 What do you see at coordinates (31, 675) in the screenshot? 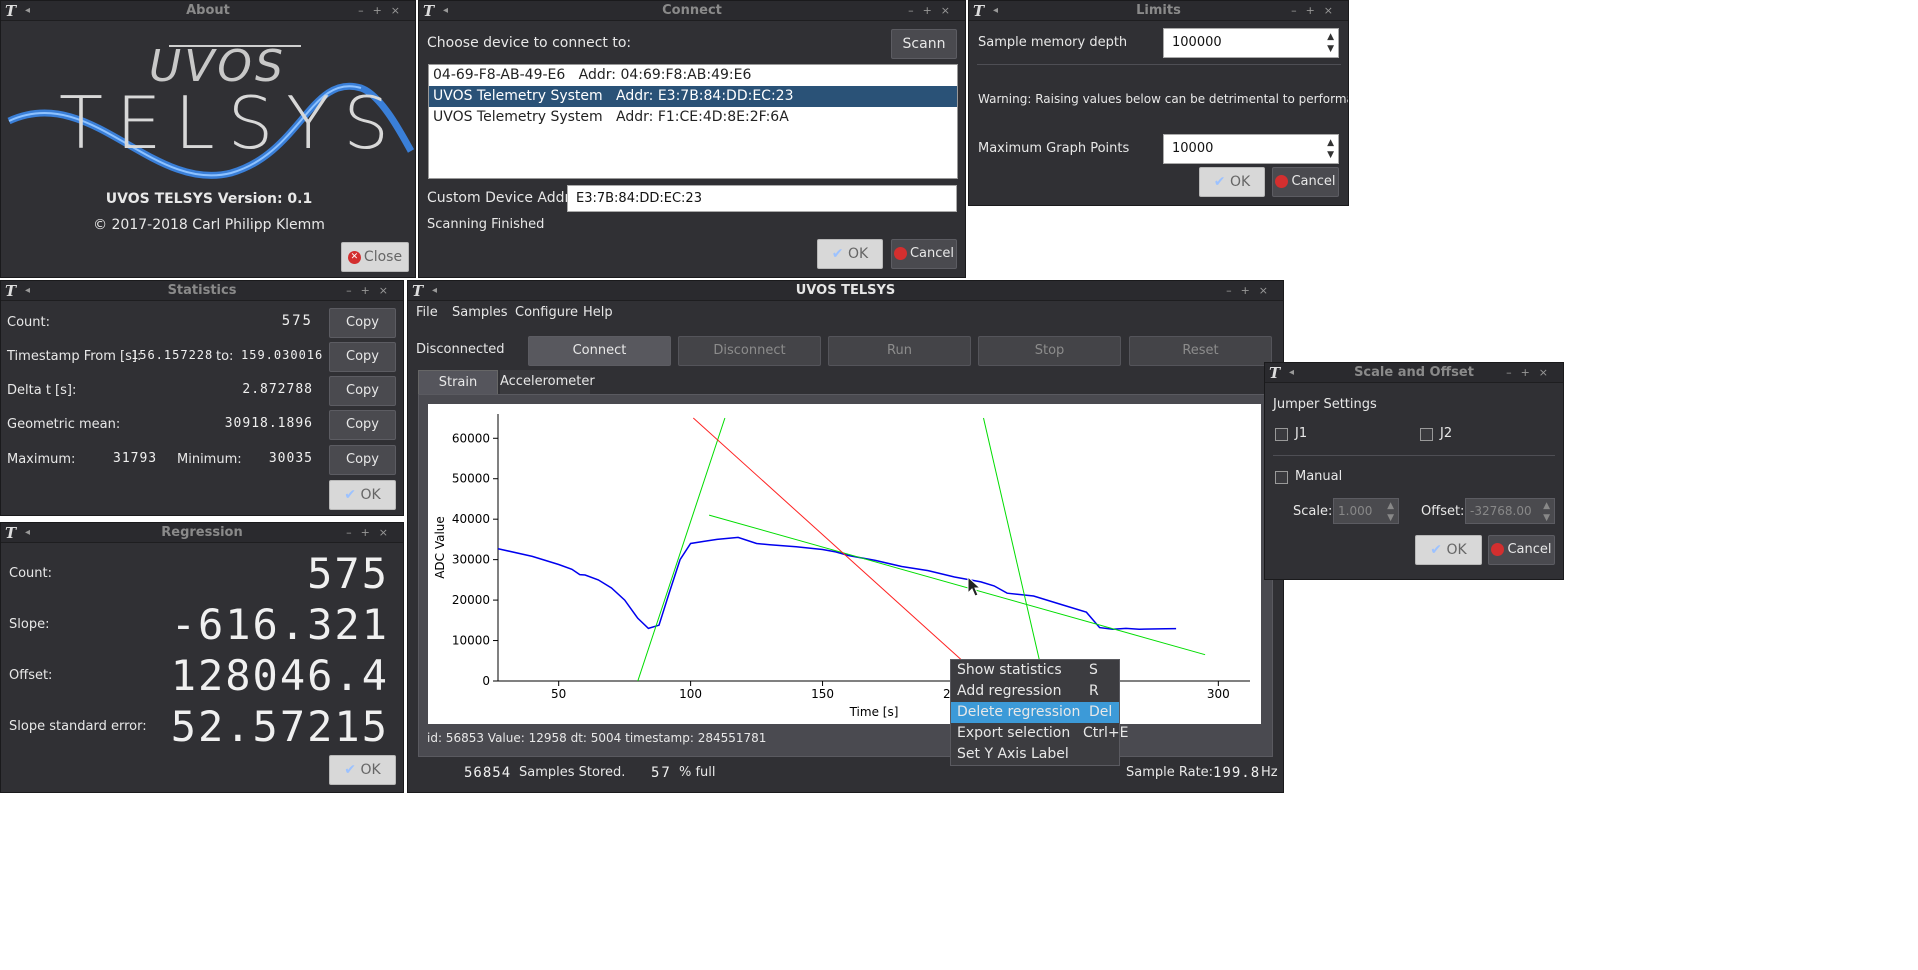
I see `reg-offset-label: Offset:` at bounding box center [31, 675].